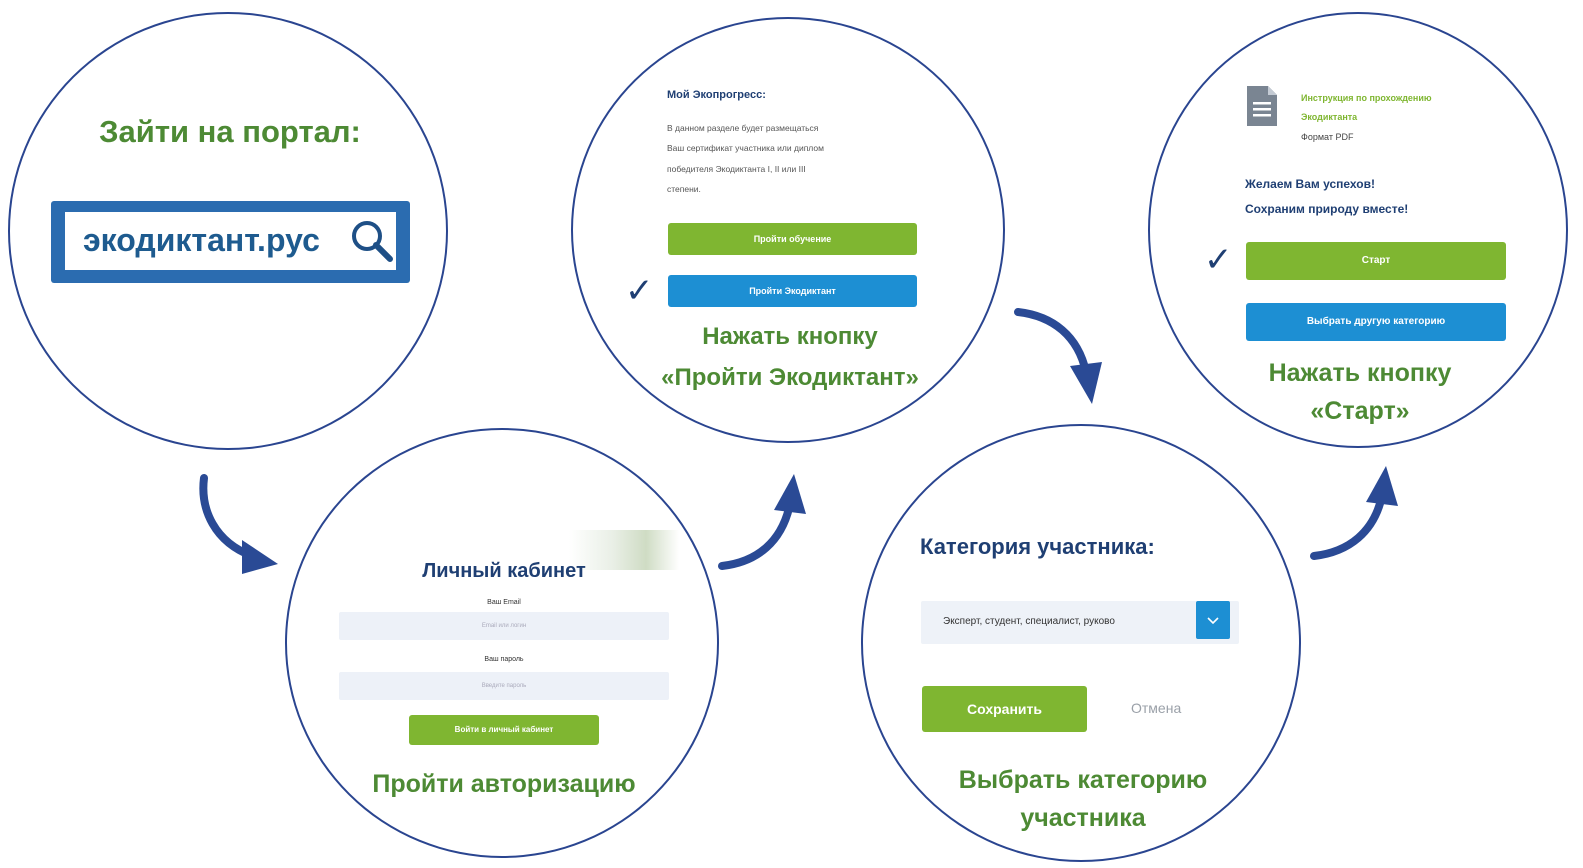  What do you see at coordinates (1366, 98) in the screenshot?
I see `instruction-link-1: Инструкция по прохождению` at bounding box center [1366, 98].